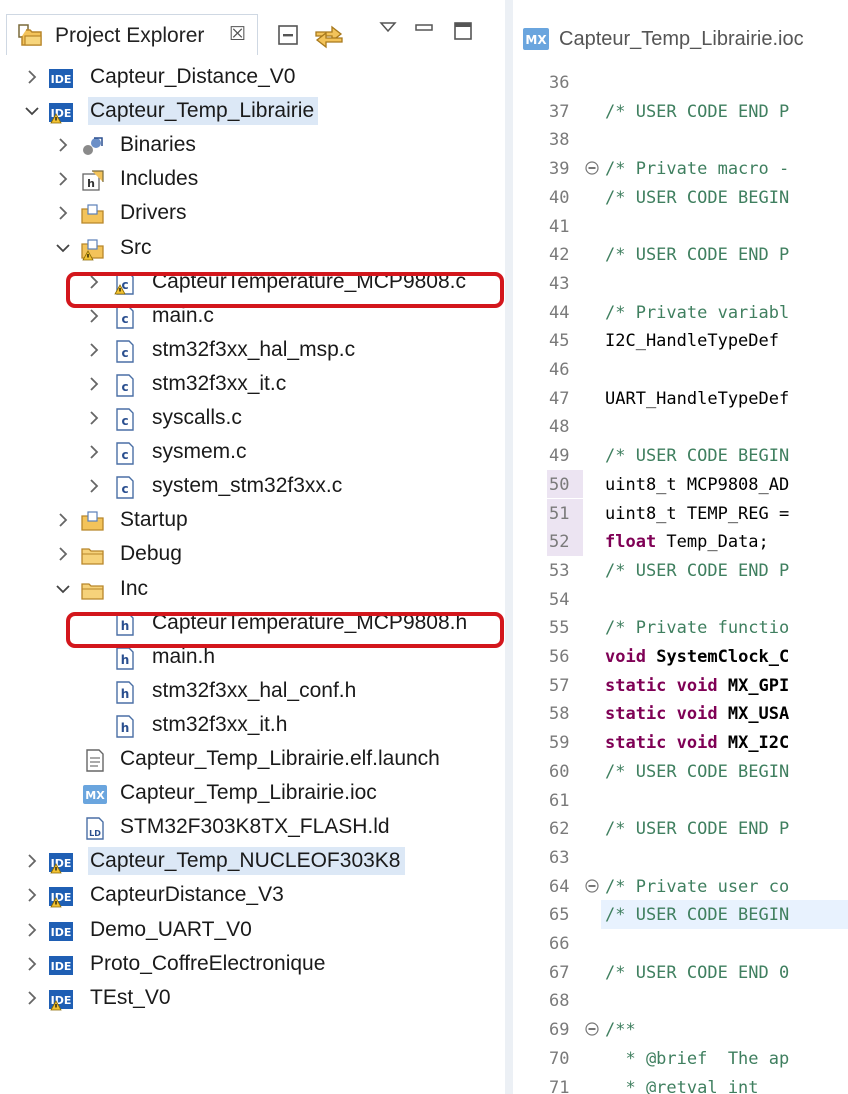 This screenshot has width=848, height=1094. What do you see at coordinates (680, 38) in the screenshot?
I see `tab-editor-file: MX Capteur_Temp_Librairie.ioc` at bounding box center [680, 38].